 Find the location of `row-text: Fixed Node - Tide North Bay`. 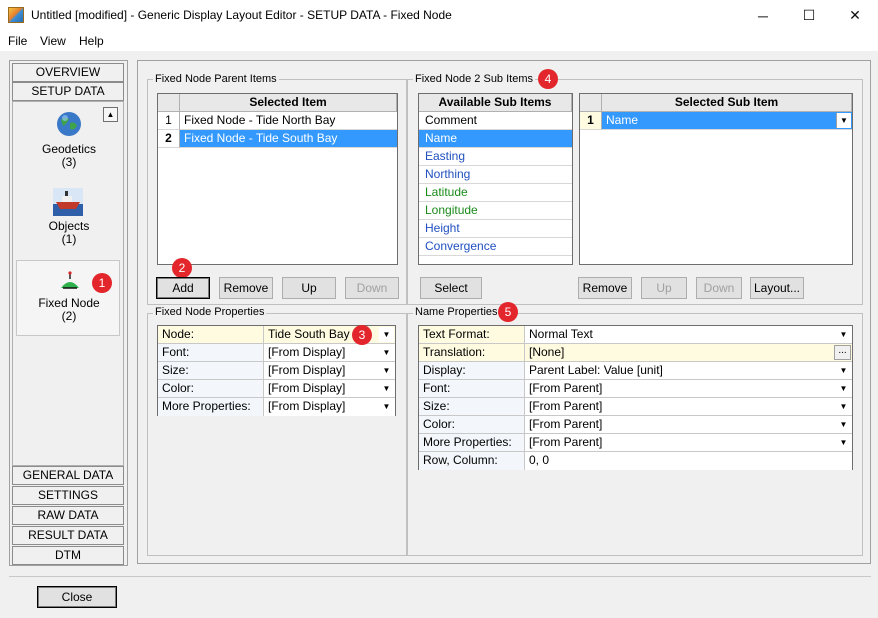

row-text: Fixed Node - Tide North Bay is located at coordinates (288, 121).